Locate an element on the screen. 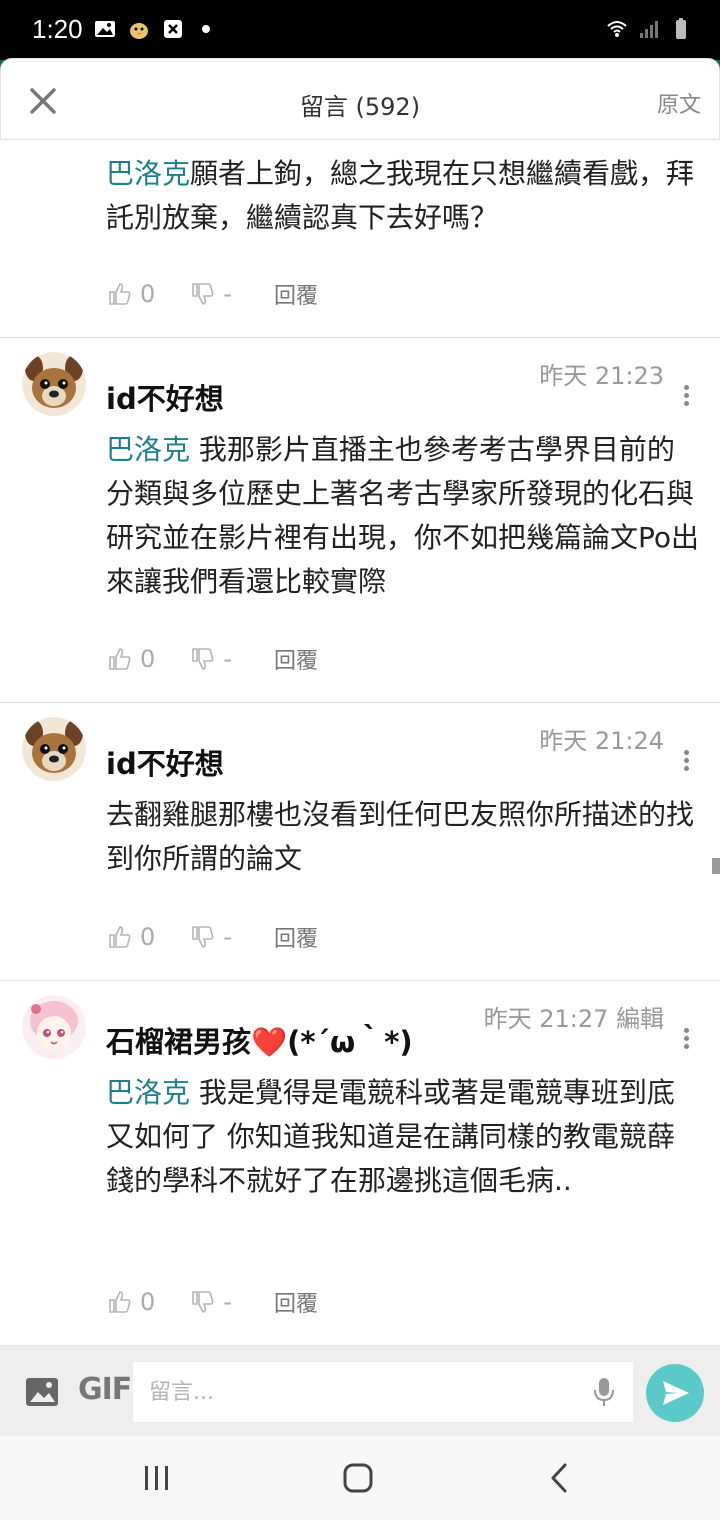 The height and width of the screenshot is (1520, 720). system-icons is located at coordinates (649, 29).